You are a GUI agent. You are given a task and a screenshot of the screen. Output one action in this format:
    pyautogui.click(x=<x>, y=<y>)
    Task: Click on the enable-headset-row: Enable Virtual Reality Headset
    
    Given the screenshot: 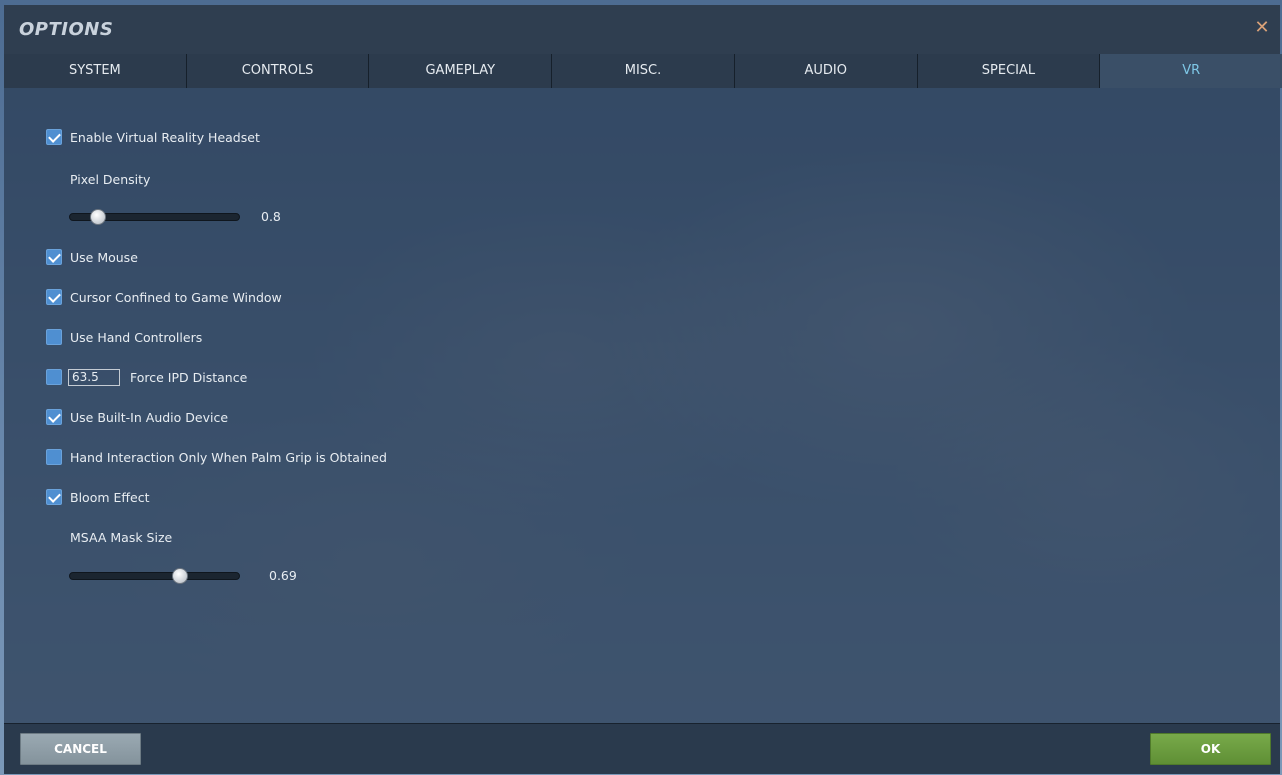 What is the action you would take?
    pyautogui.click(x=153, y=137)
    